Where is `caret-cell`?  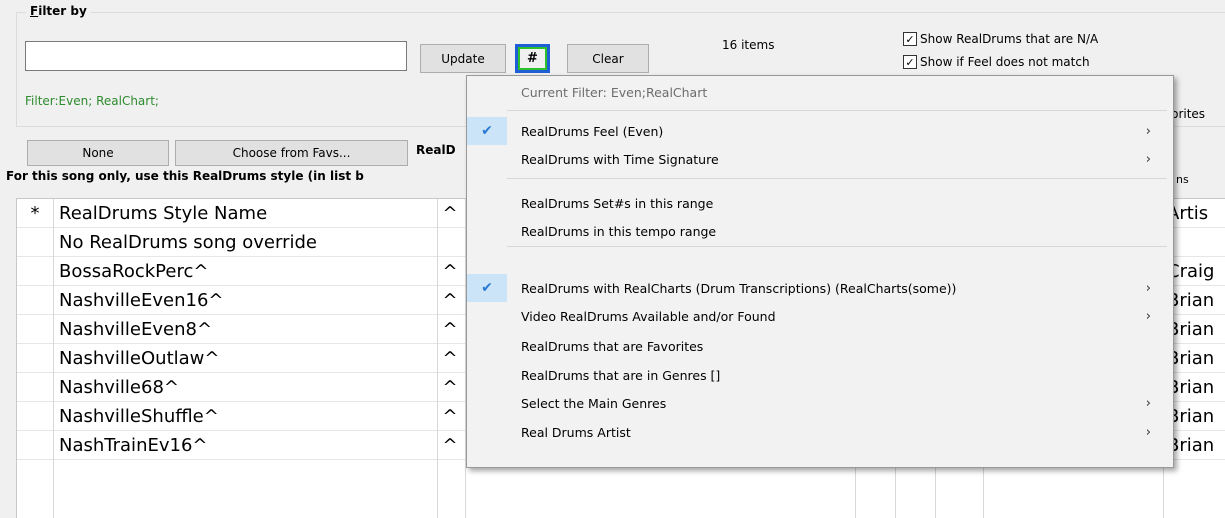 caret-cell is located at coordinates (450, 242).